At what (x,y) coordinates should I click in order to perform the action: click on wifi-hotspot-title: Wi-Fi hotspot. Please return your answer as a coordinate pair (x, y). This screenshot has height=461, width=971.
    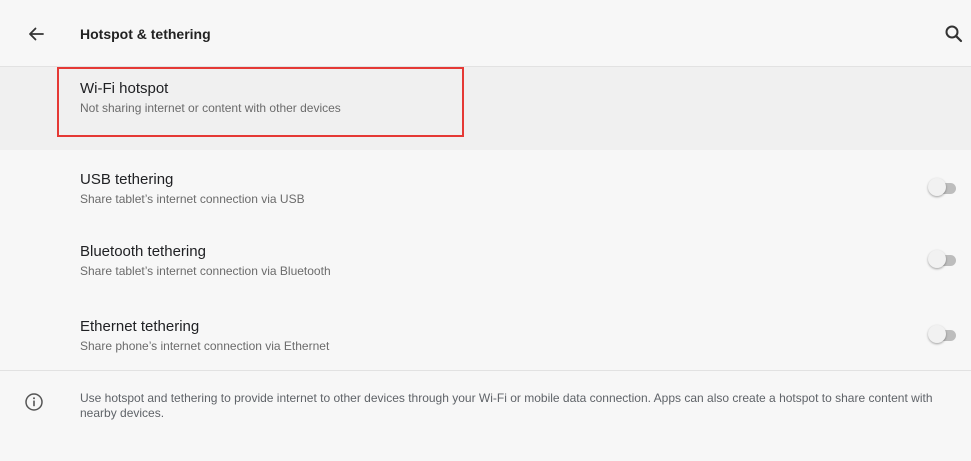
    Looking at the image, I should click on (124, 88).